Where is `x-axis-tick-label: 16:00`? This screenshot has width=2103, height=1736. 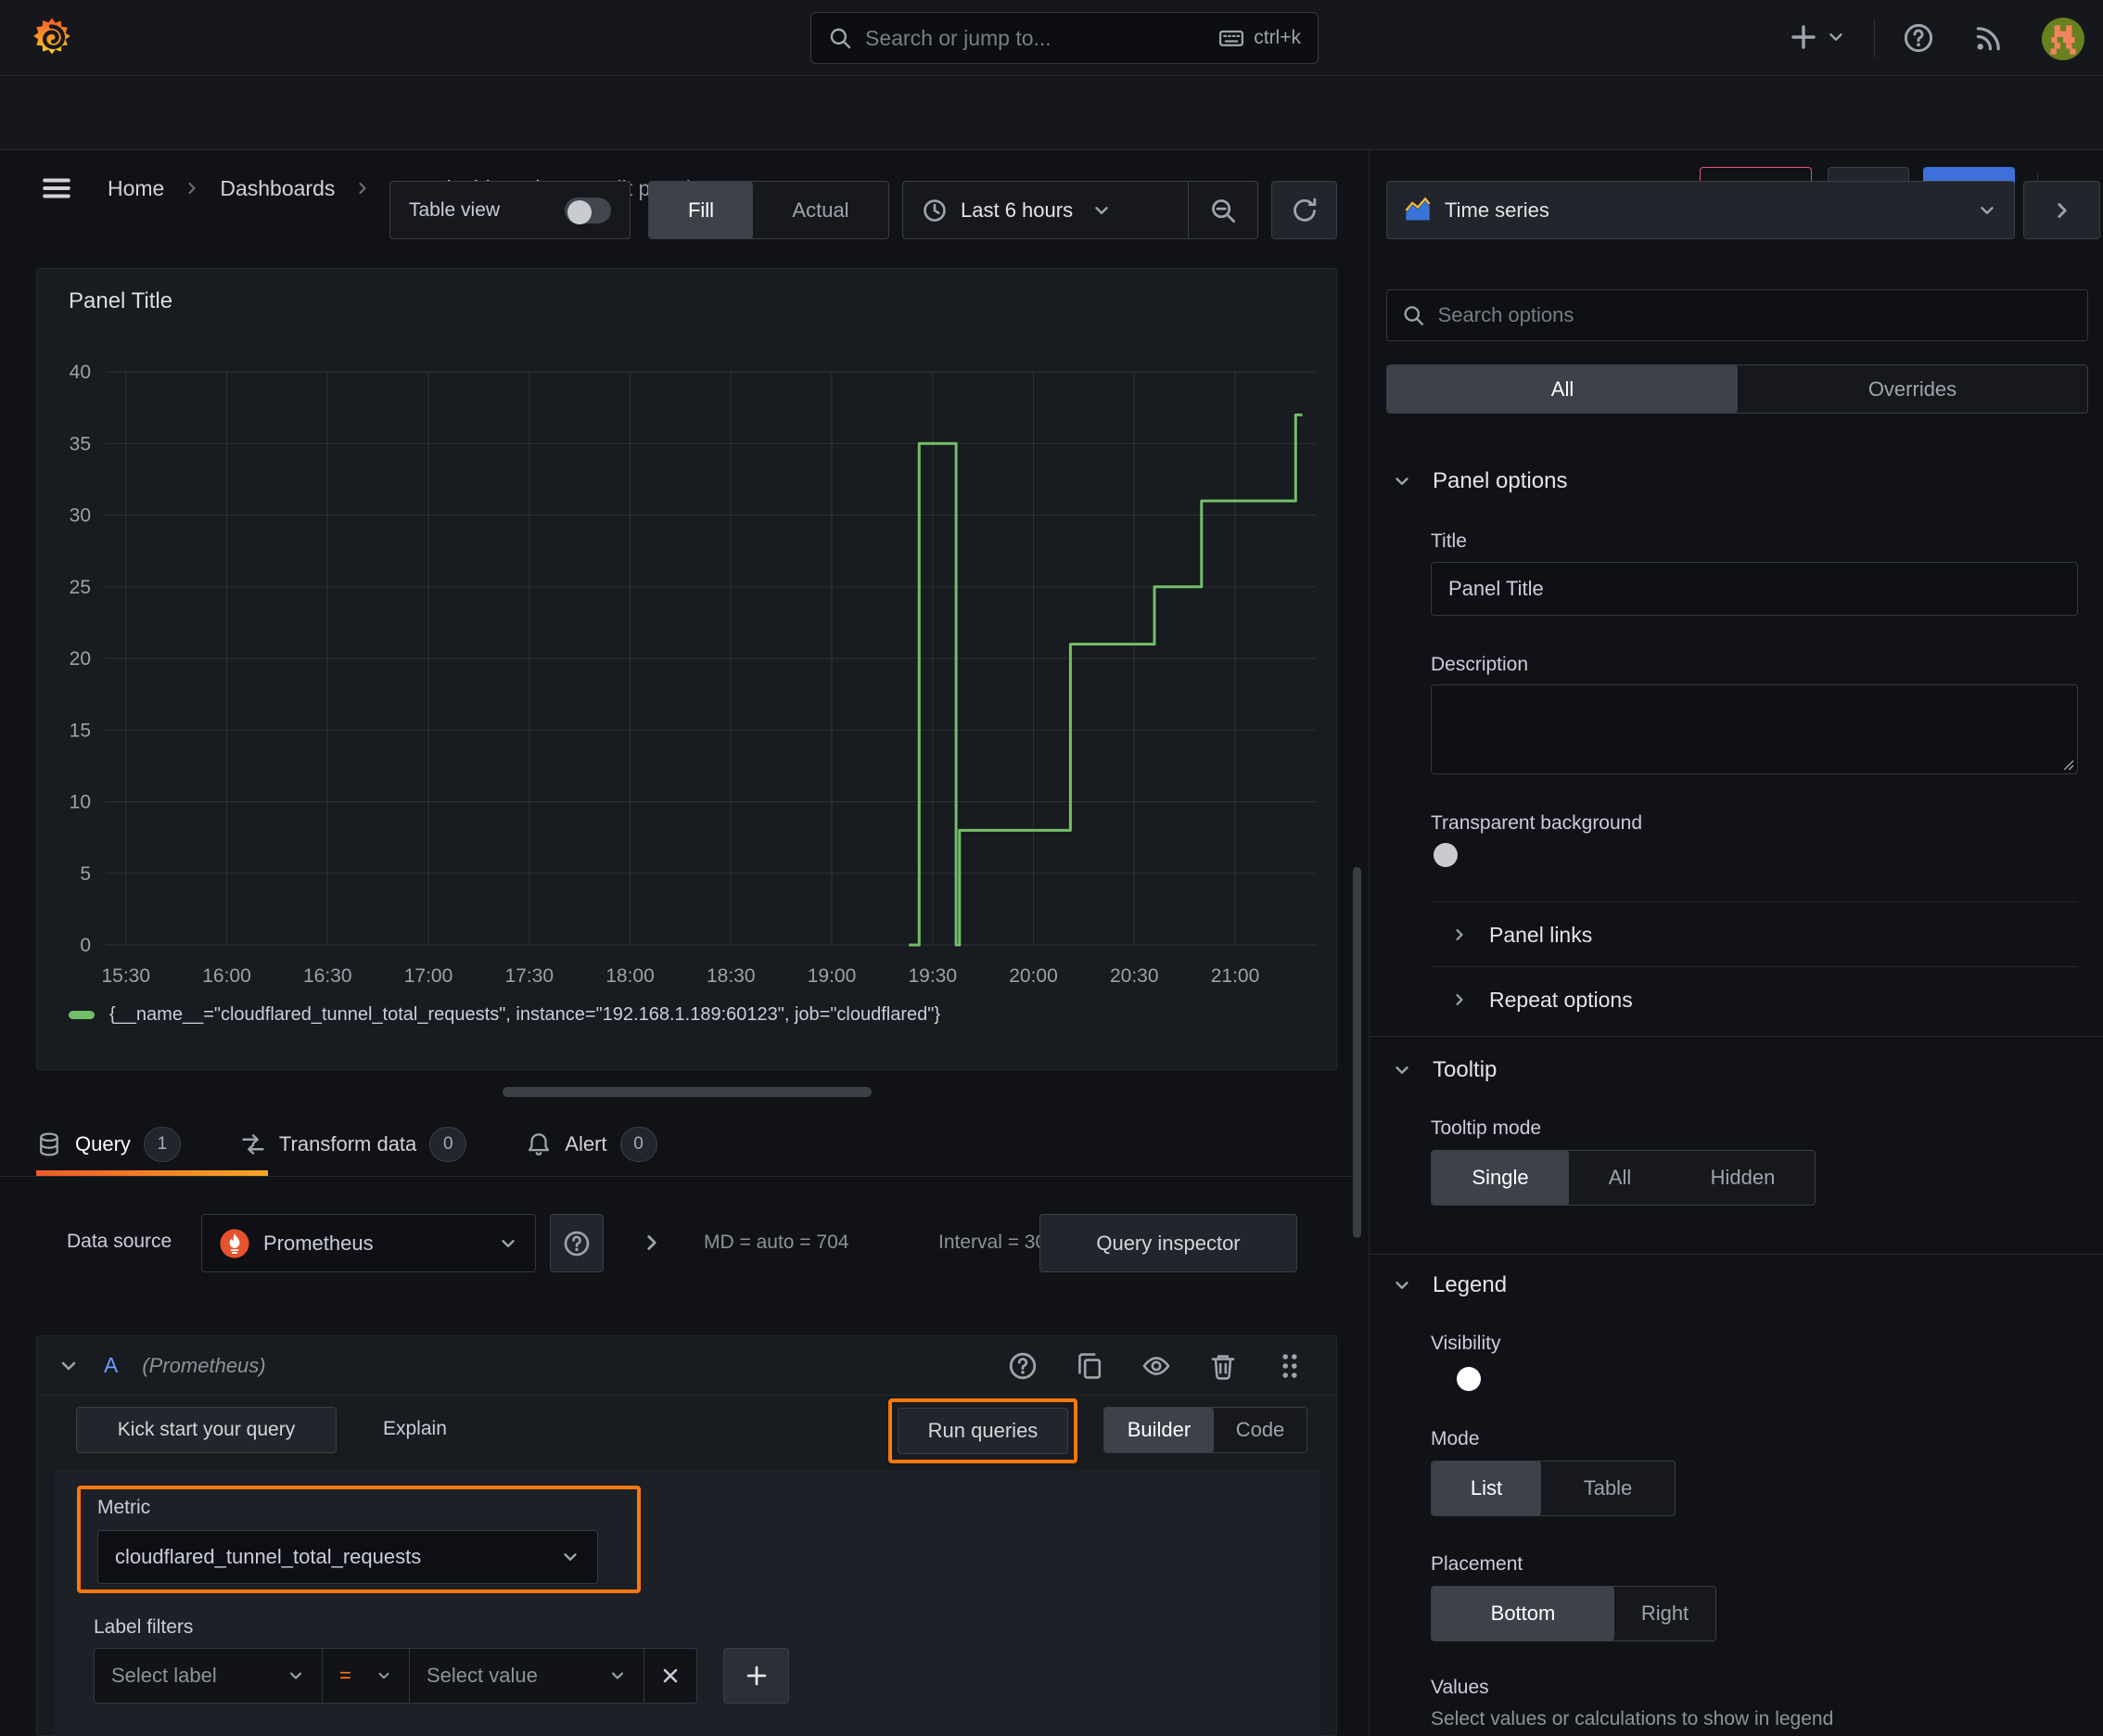 x-axis-tick-label: 16:00 is located at coordinates (226, 976).